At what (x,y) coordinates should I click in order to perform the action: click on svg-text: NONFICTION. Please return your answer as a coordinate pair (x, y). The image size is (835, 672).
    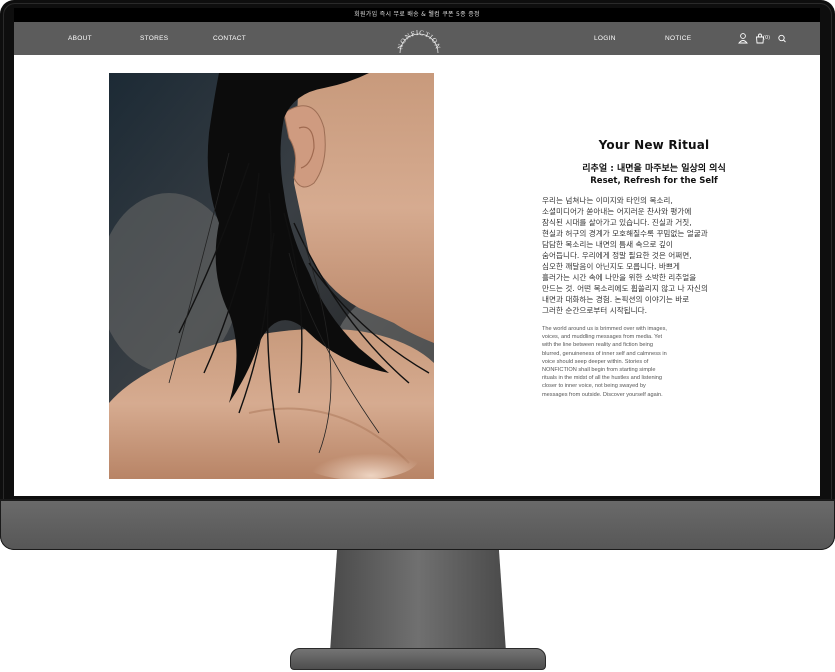
    Looking at the image, I should click on (419, 40).